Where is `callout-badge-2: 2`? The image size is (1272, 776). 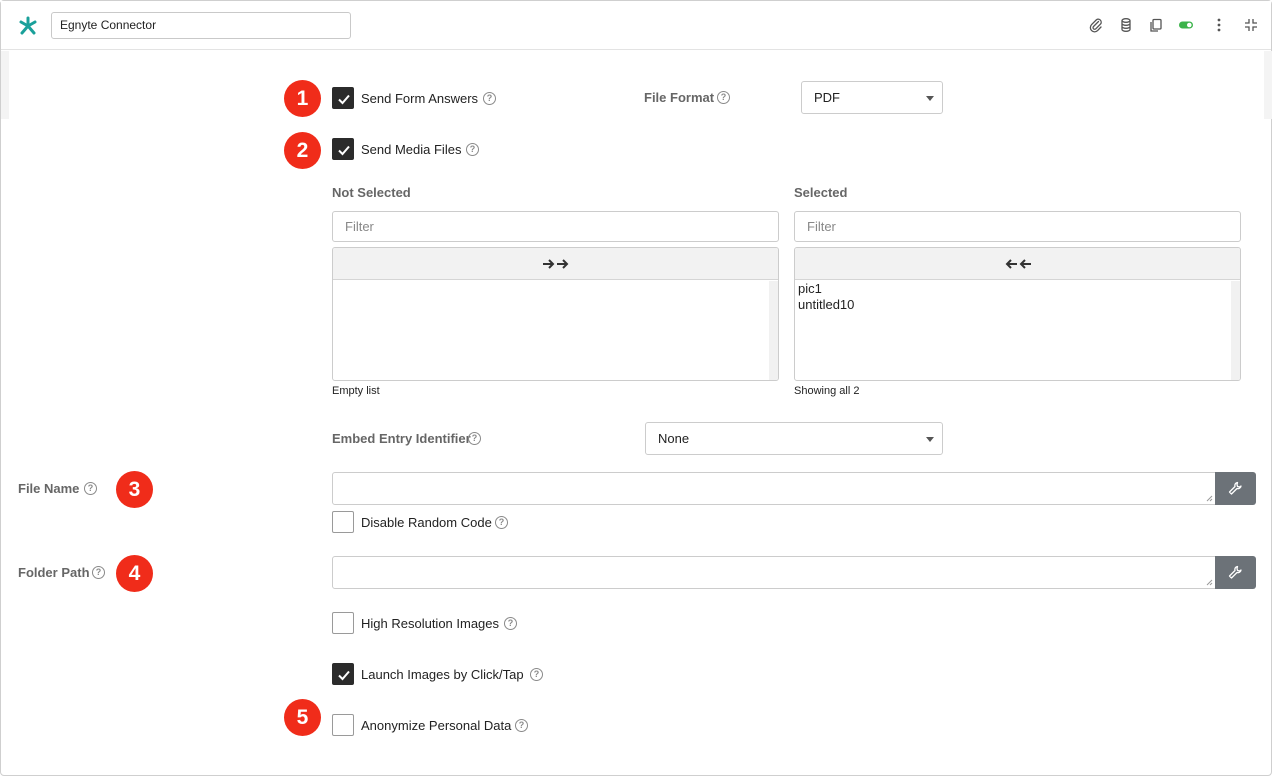 callout-badge-2: 2 is located at coordinates (302, 150).